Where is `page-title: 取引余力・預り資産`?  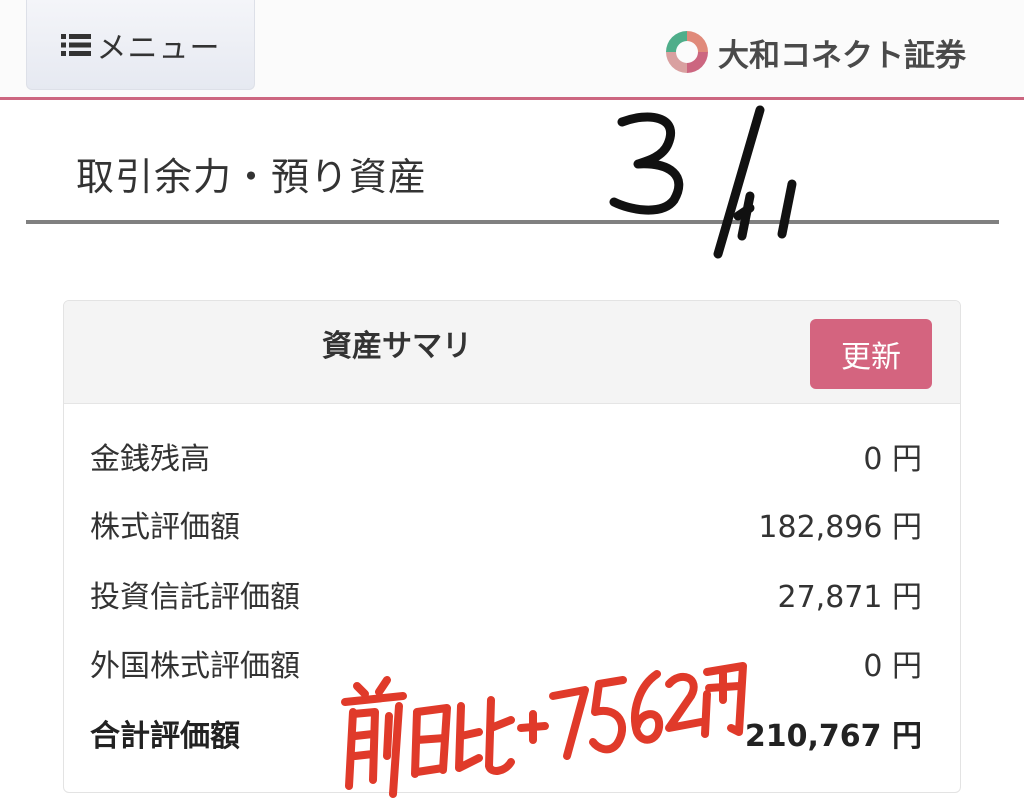
page-title: 取引余力・預り資産 is located at coordinates (252, 177).